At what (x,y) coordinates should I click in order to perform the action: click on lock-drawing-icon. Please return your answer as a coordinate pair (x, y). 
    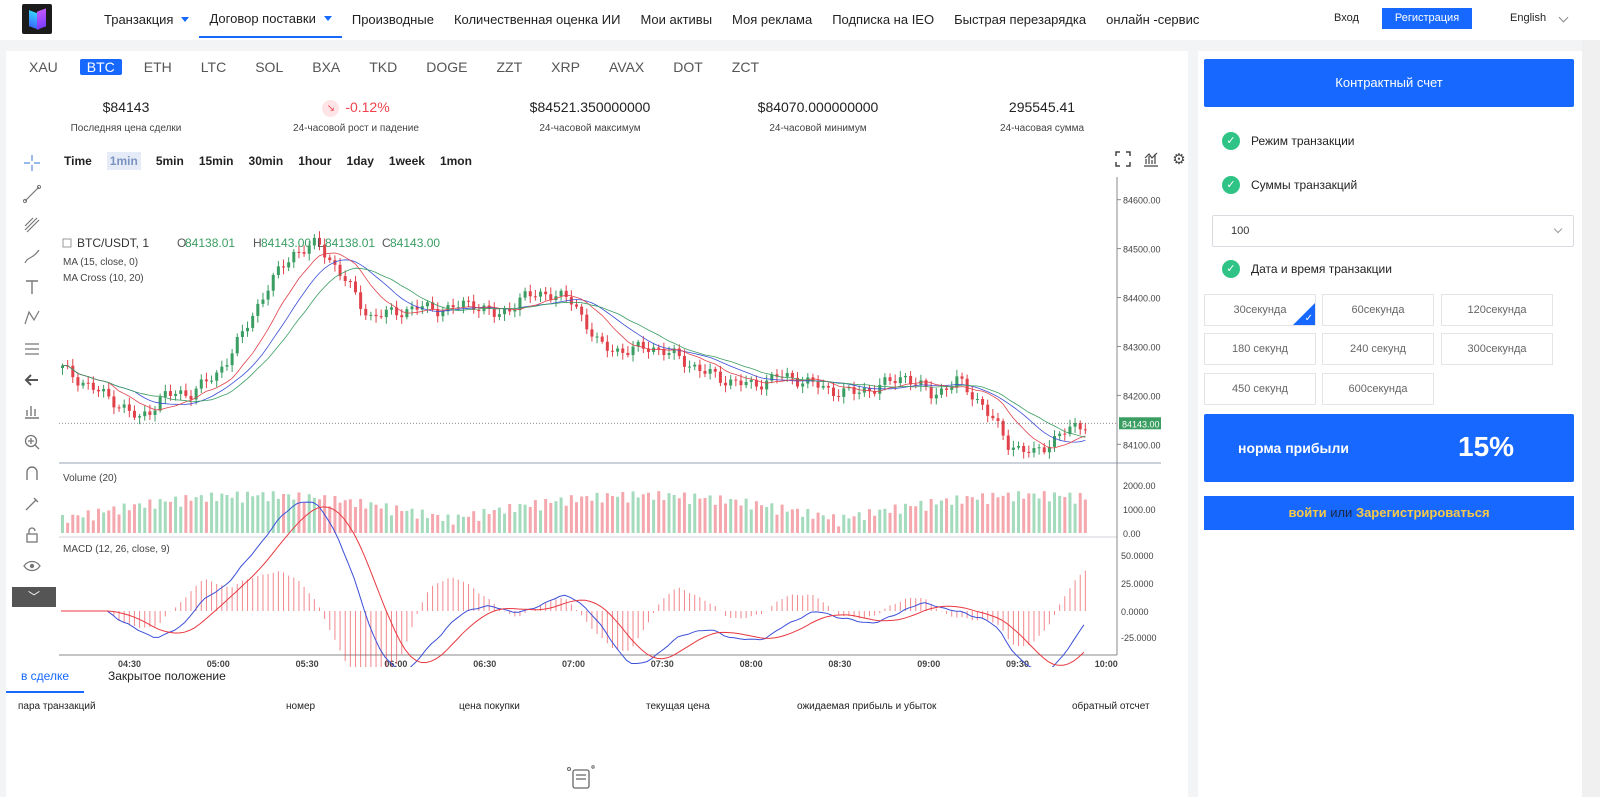
    Looking at the image, I should click on (32, 503).